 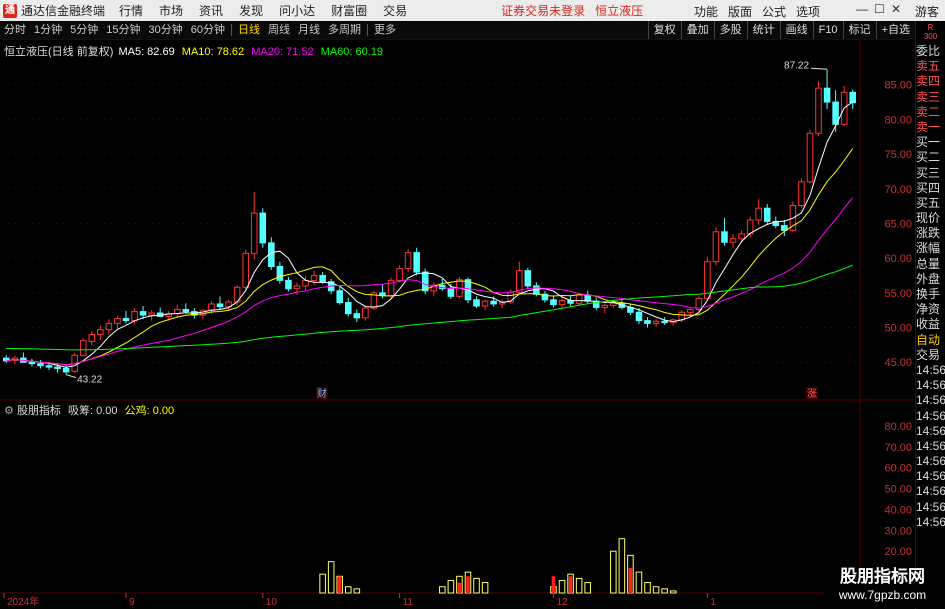 What do you see at coordinates (927, 11) in the screenshot?
I see `guest-label: 游客` at bounding box center [927, 11].